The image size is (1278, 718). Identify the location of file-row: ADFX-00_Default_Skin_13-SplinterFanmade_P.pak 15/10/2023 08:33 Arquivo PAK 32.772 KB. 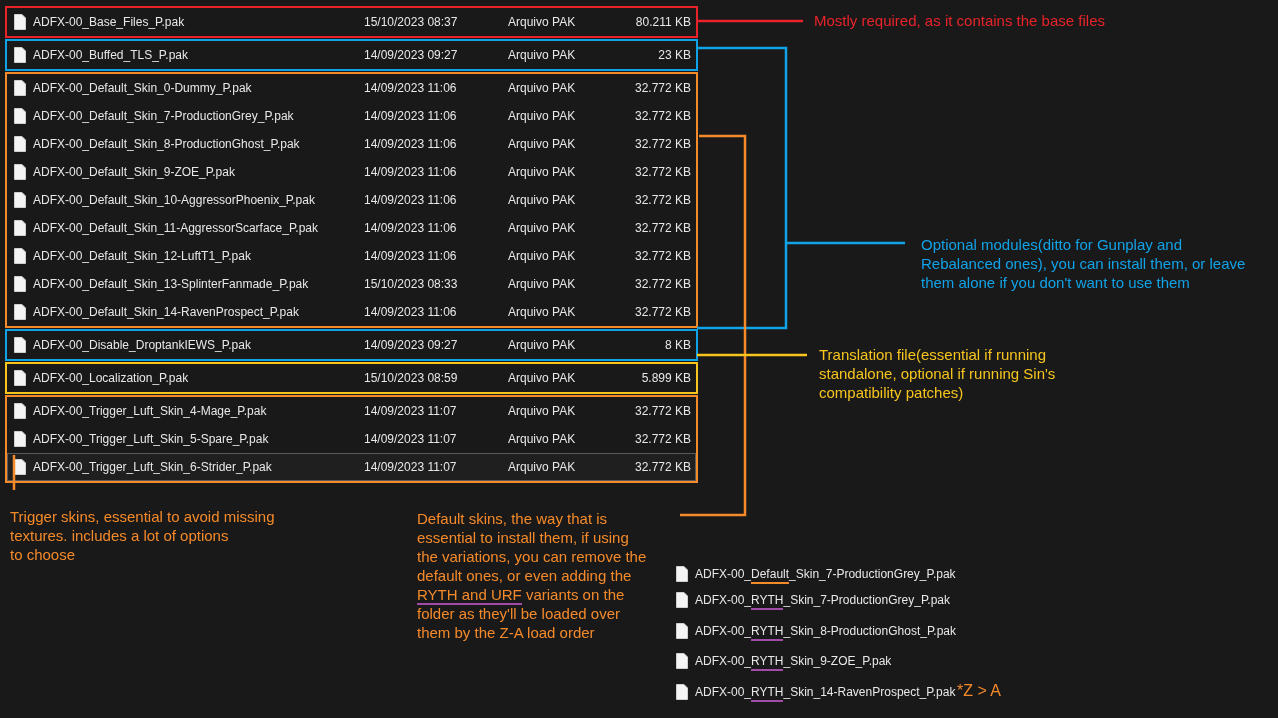
(351, 284).